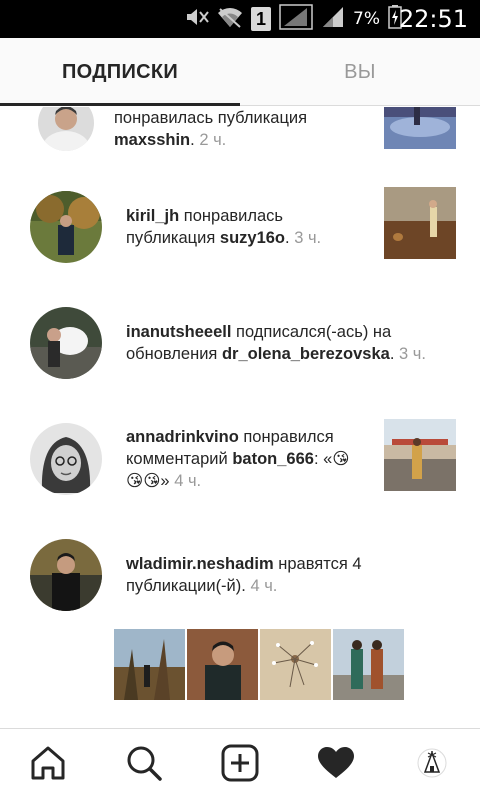 The height and width of the screenshot is (800, 480). I want to click on status-bar: 1 7% 22:51, so click(240, 19).